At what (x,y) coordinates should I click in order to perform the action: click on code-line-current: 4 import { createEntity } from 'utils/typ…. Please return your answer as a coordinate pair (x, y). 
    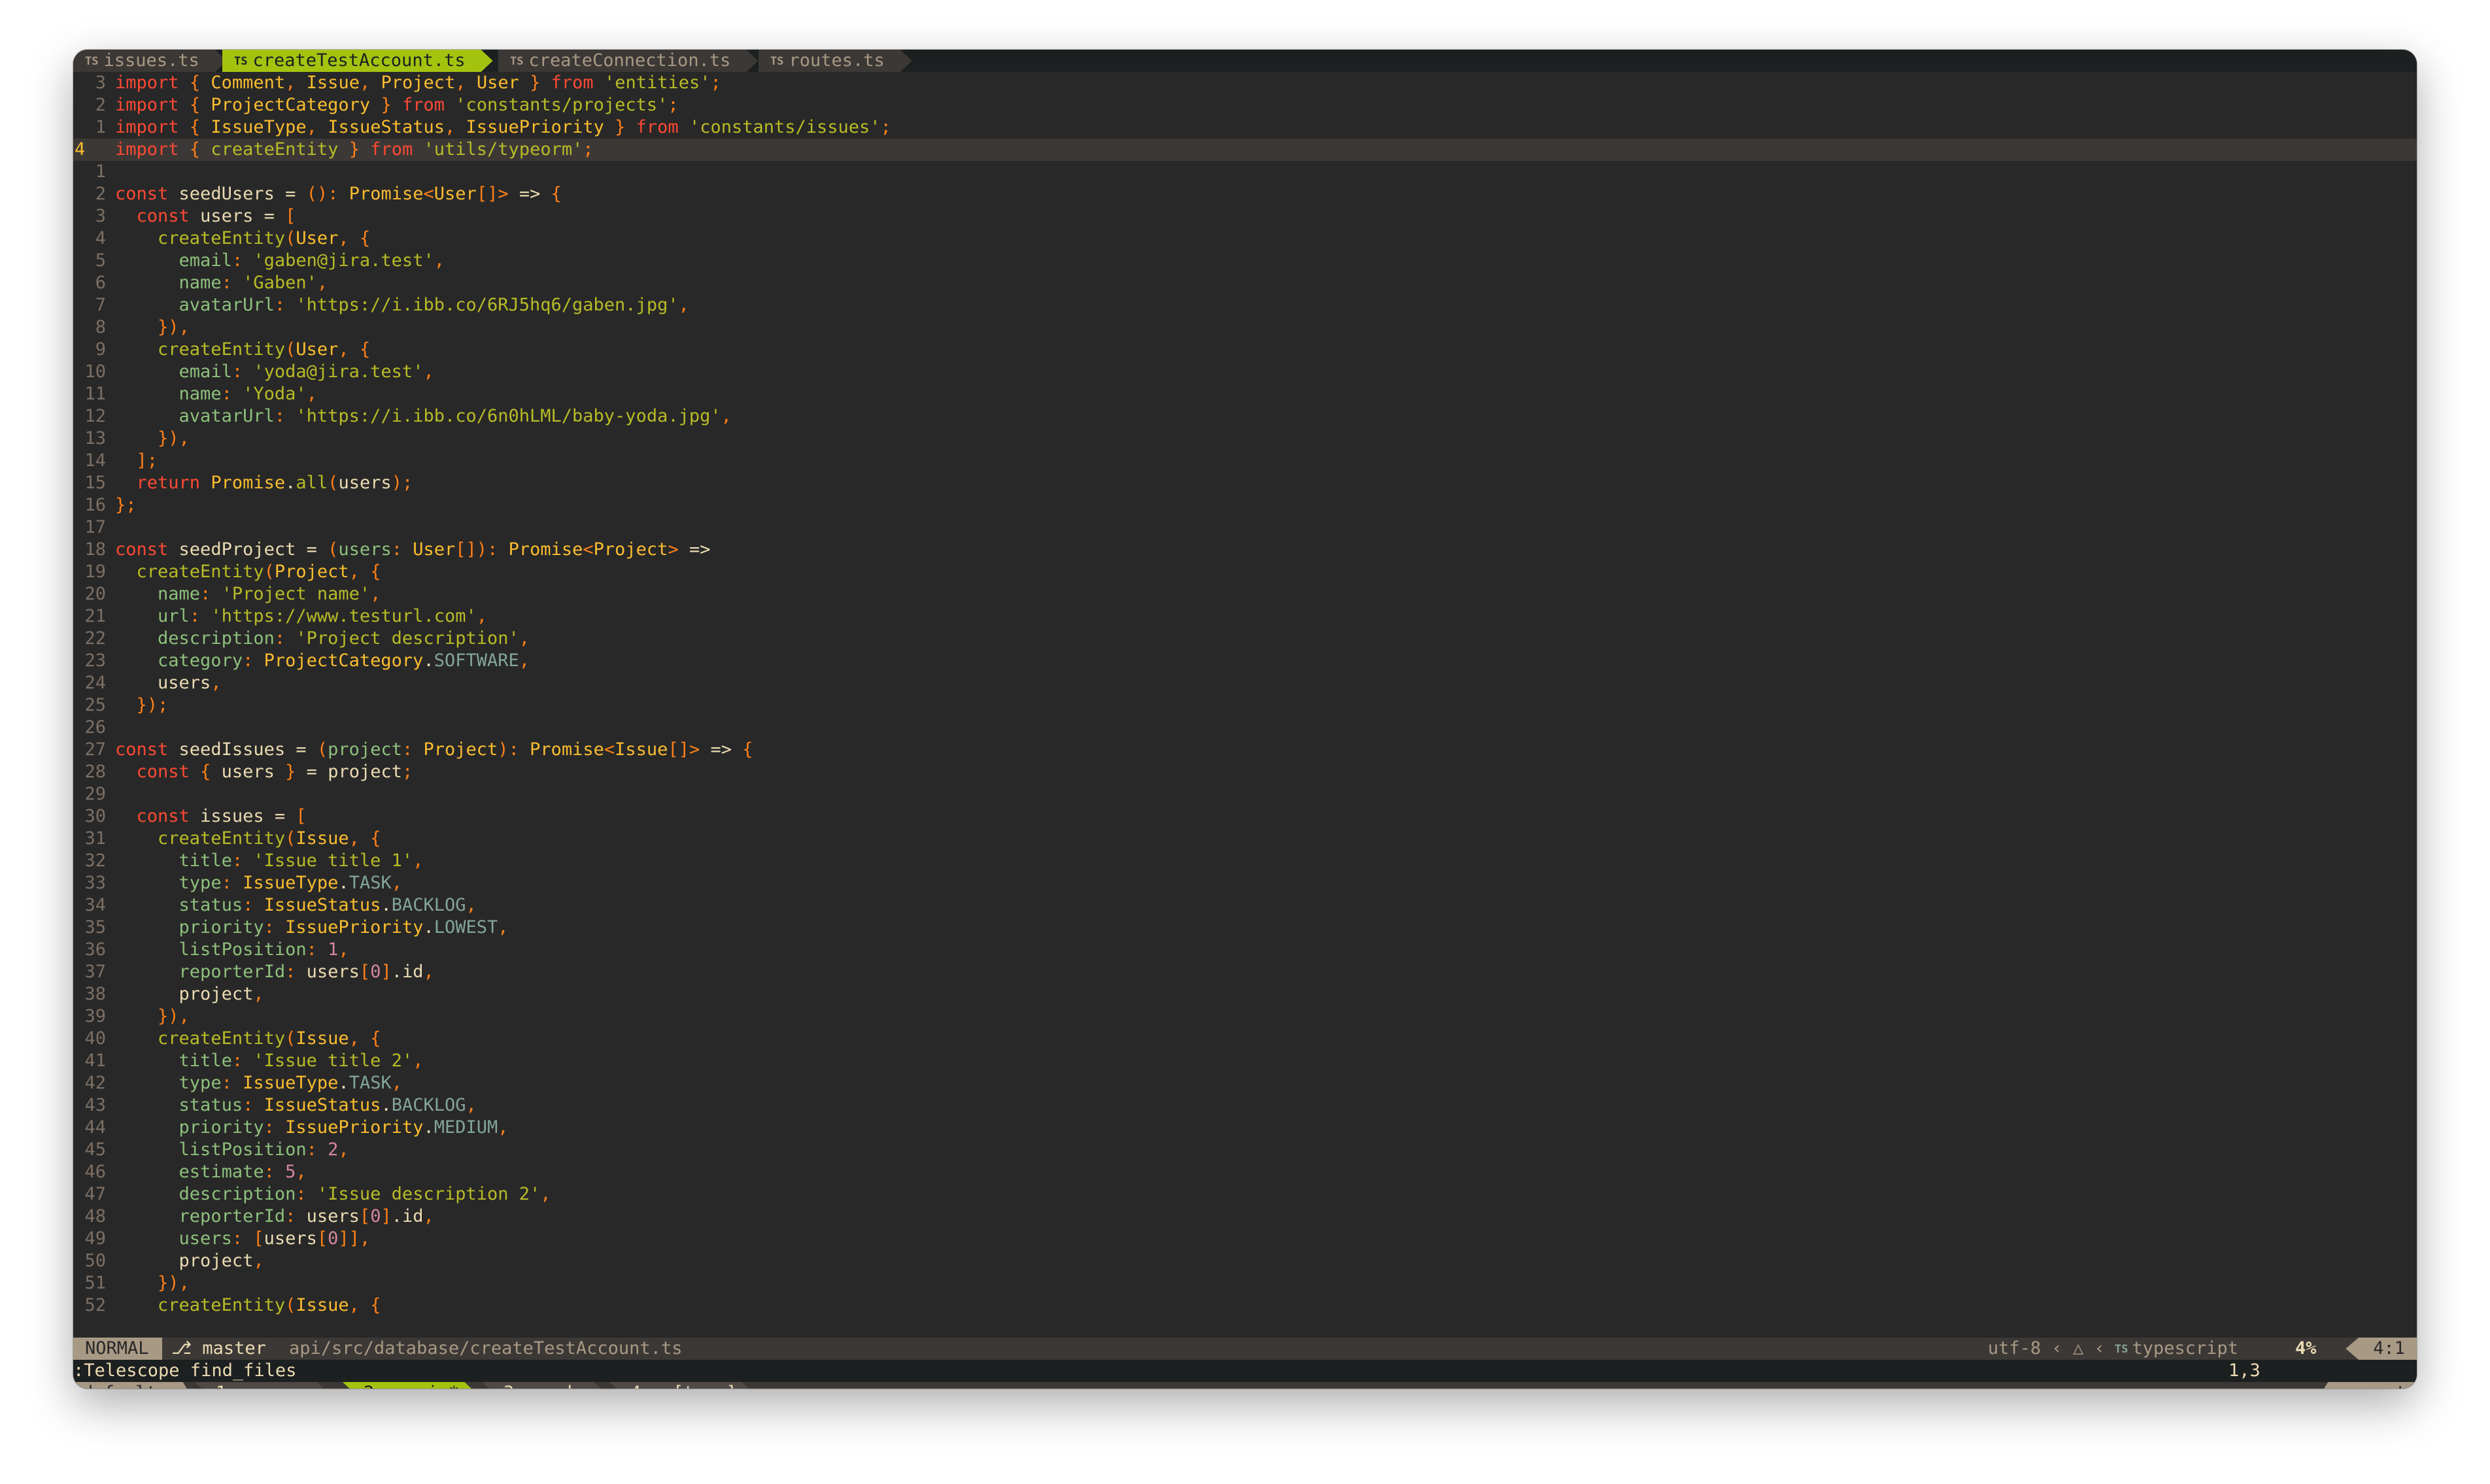
    Looking at the image, I should click on (1245, 150).